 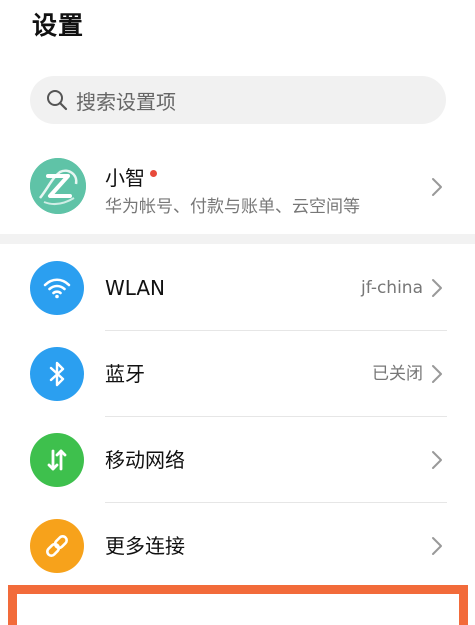 I want to click on account-name: 小智, so click(x=131, y=176).